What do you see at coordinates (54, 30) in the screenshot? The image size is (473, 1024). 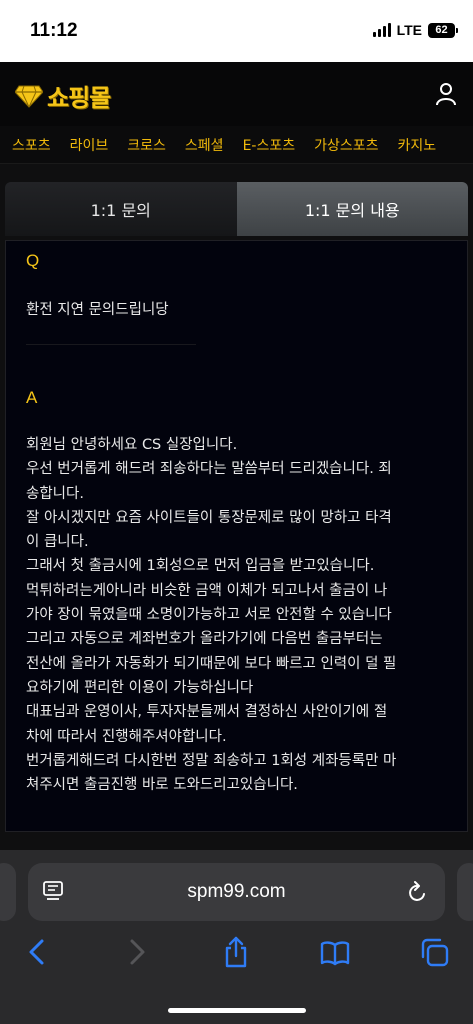 I see `status-time: 11:12` at bounding box center [54, 30].